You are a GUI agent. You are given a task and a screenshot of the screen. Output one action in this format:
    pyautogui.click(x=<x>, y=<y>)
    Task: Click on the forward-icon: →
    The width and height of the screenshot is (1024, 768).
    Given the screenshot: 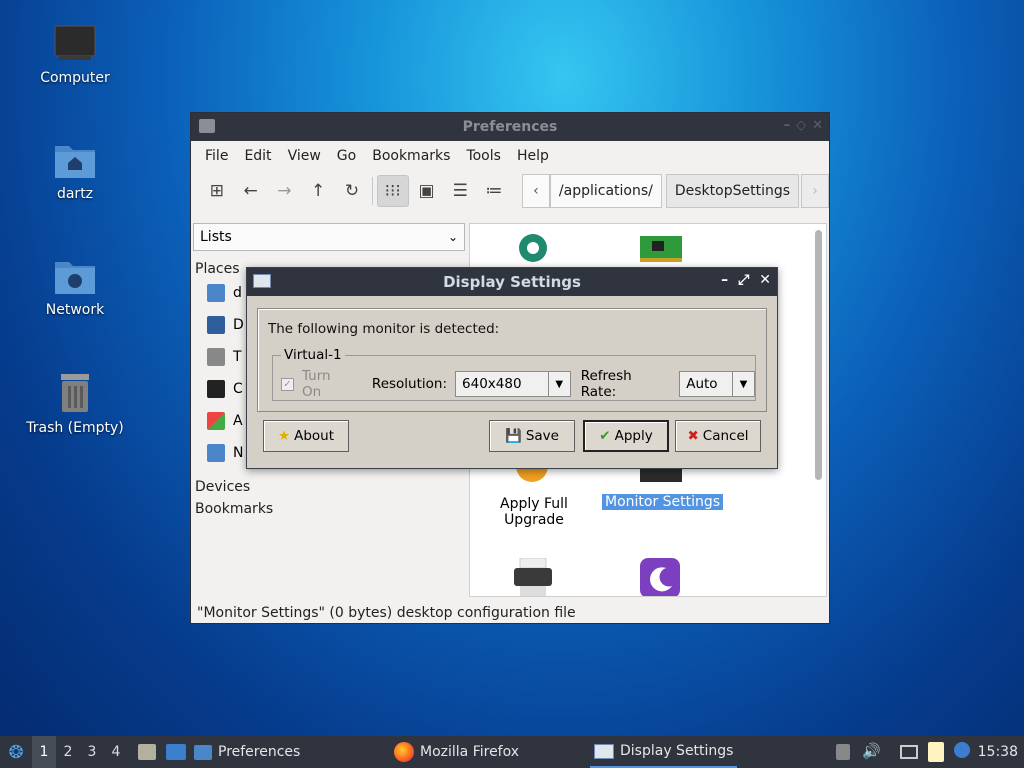 What is the action you would take?
    pyautogui.click(x=285, y=191)
    